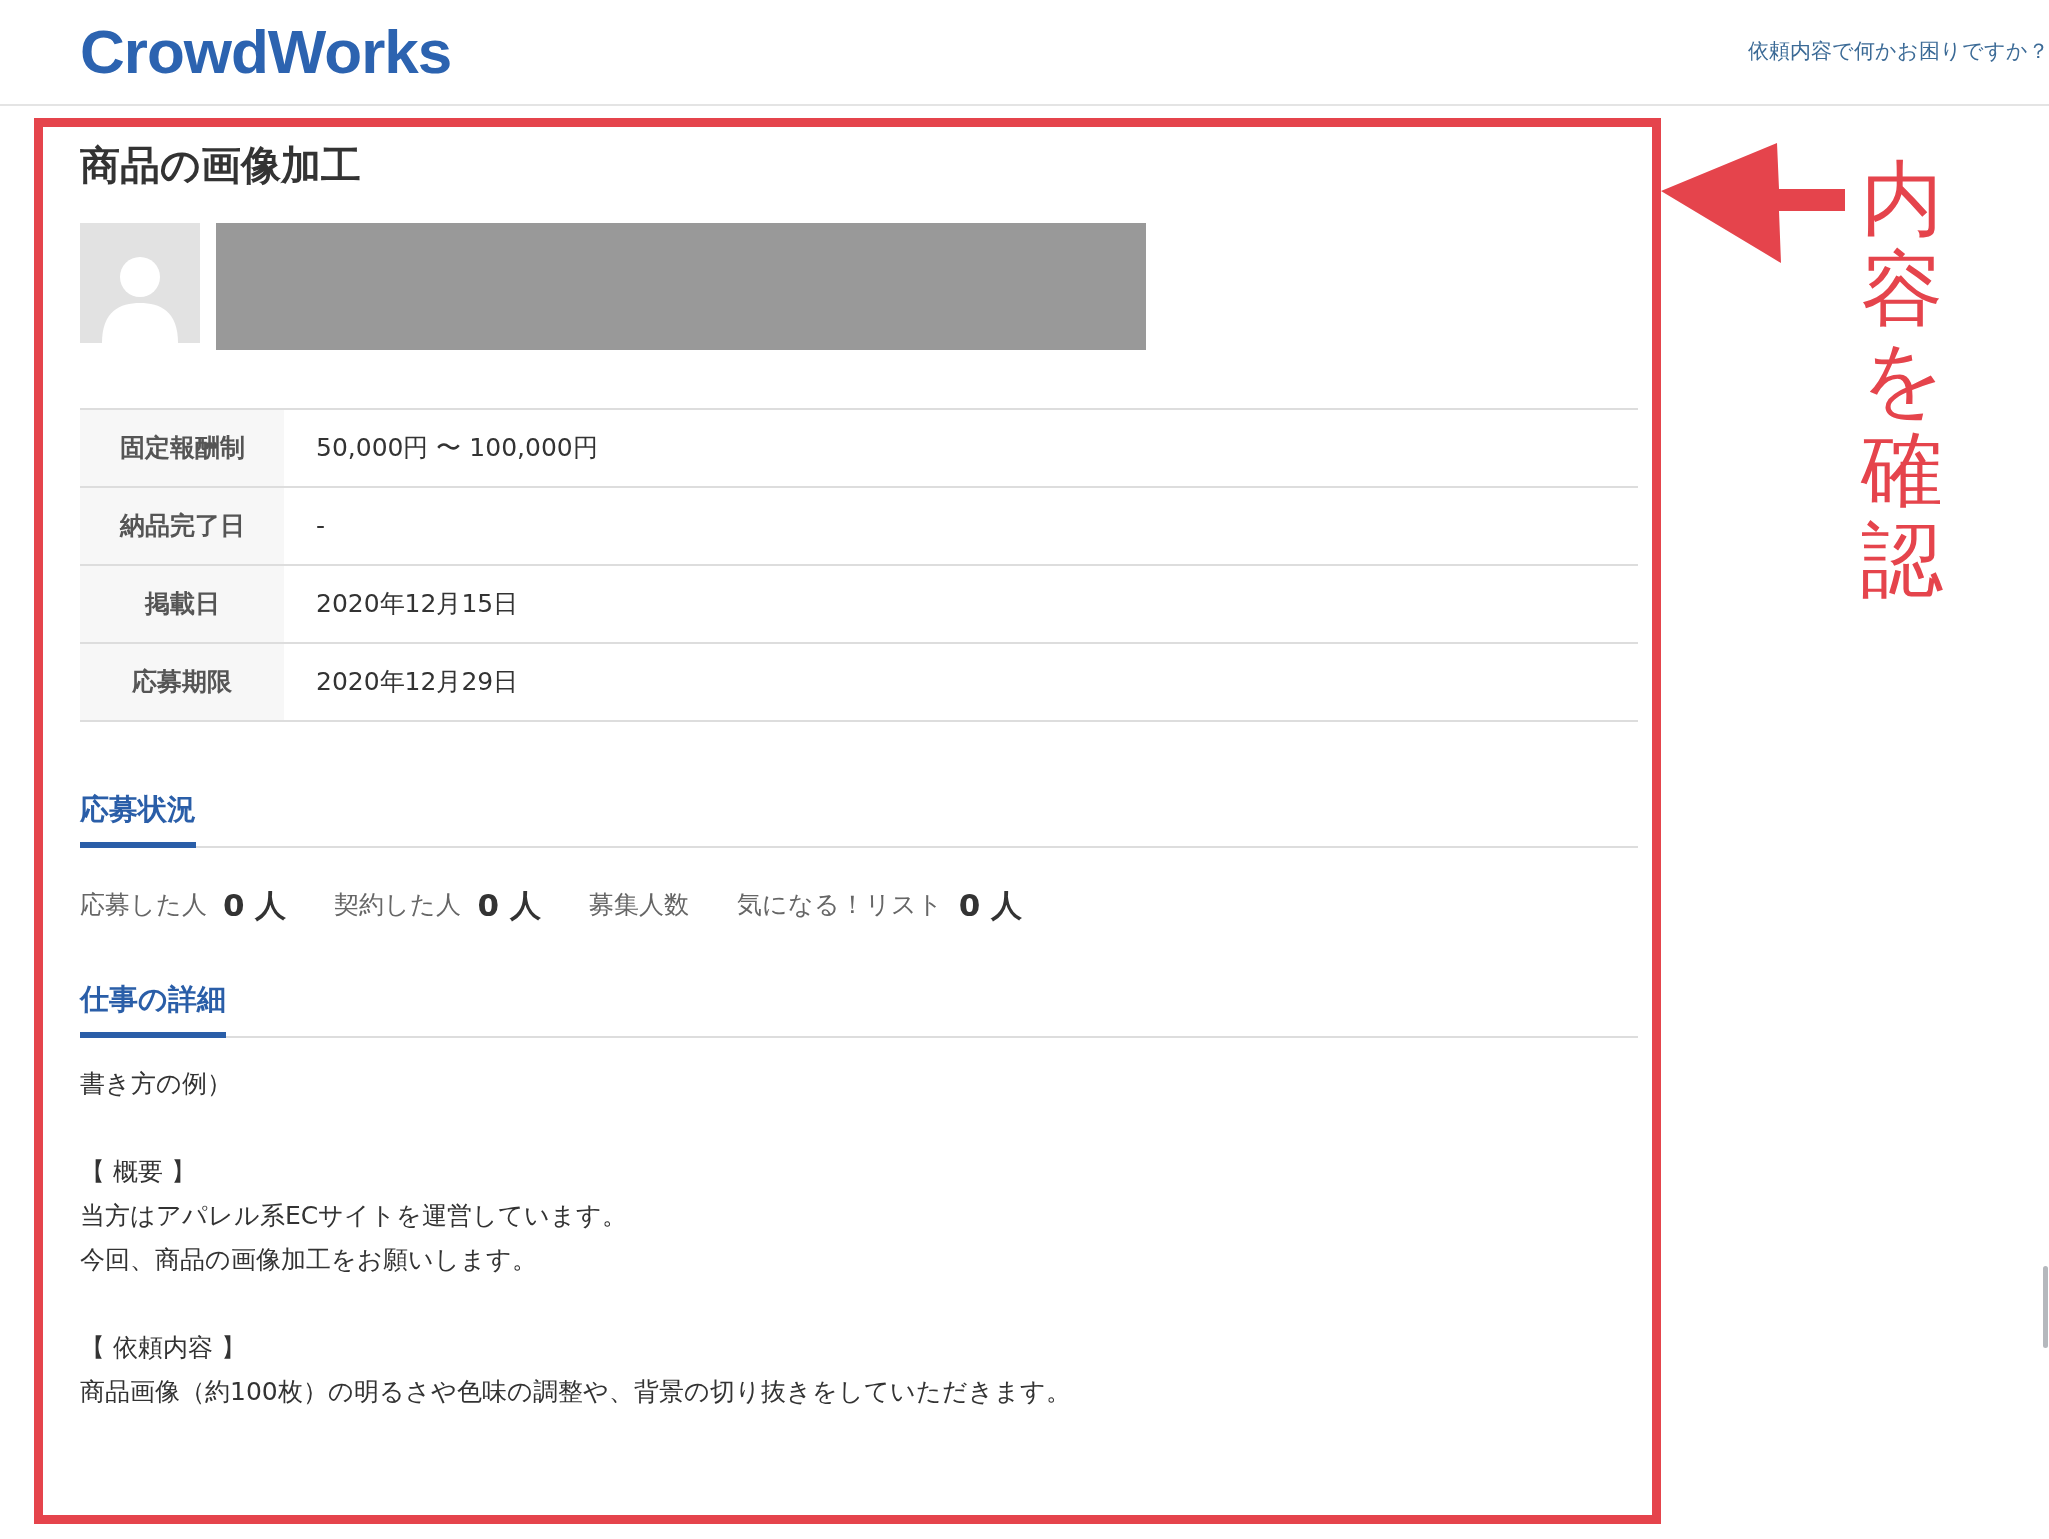 The height and width of the screenshot is (1539, 2049). Describe the element at coordinates (576, 1391) in the screenshot. I see `body-text: 商品画像（約100枚）の明るさや色味の調整や、背景の切り抜きをしていただきます。` at that location.